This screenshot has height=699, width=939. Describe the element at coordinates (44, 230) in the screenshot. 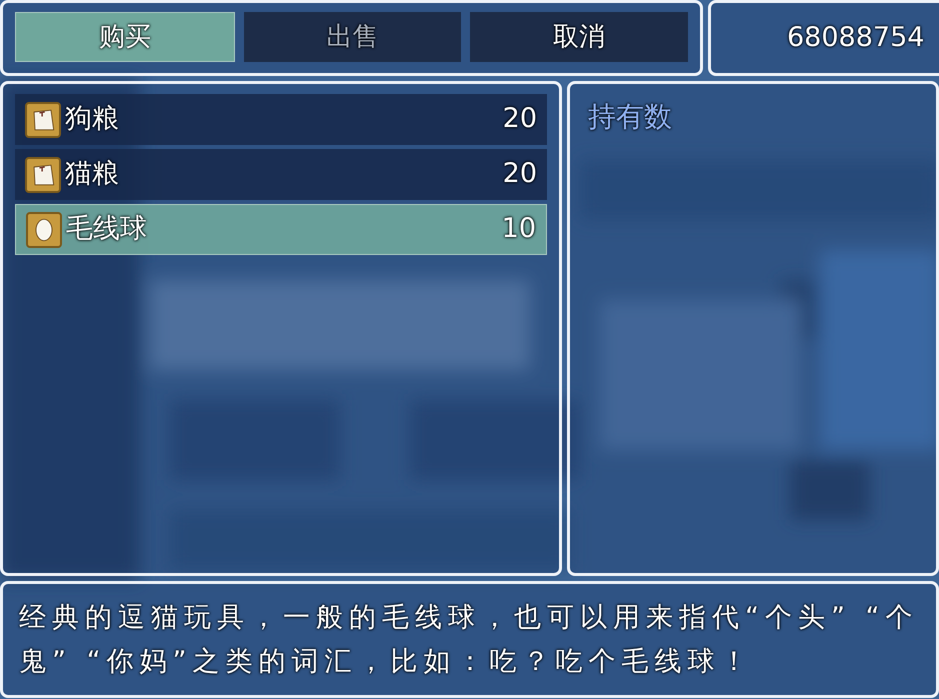

I see `egg-icon` at that location.